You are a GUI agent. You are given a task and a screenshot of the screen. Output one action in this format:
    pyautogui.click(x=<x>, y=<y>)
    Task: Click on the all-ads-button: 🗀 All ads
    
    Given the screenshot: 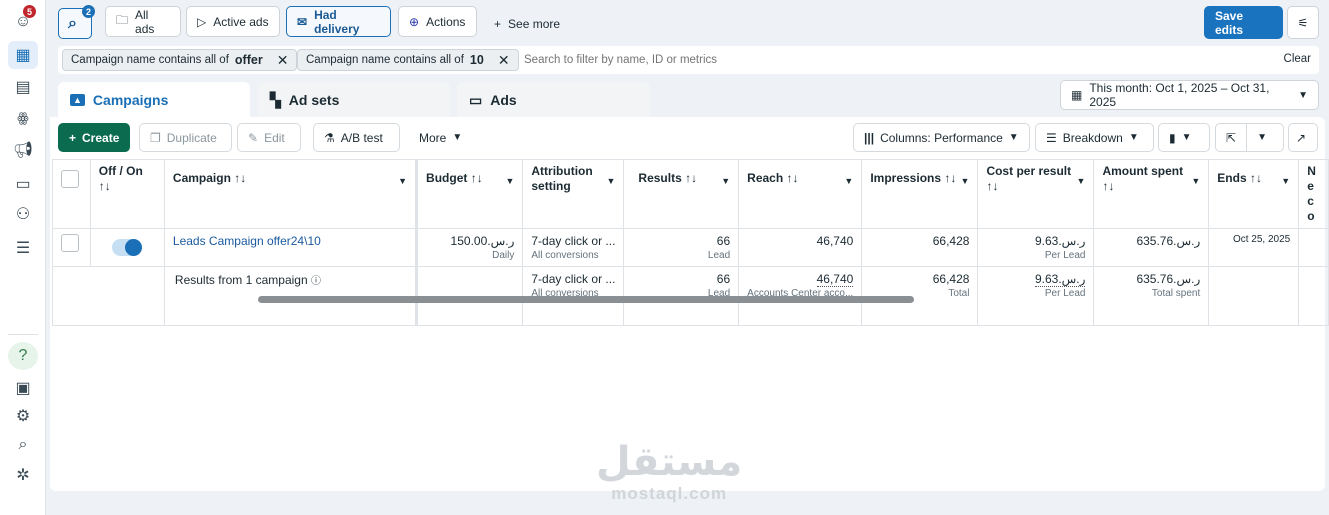 What is the action you would take?
    pyautogui.click(x=143, y=21)
    